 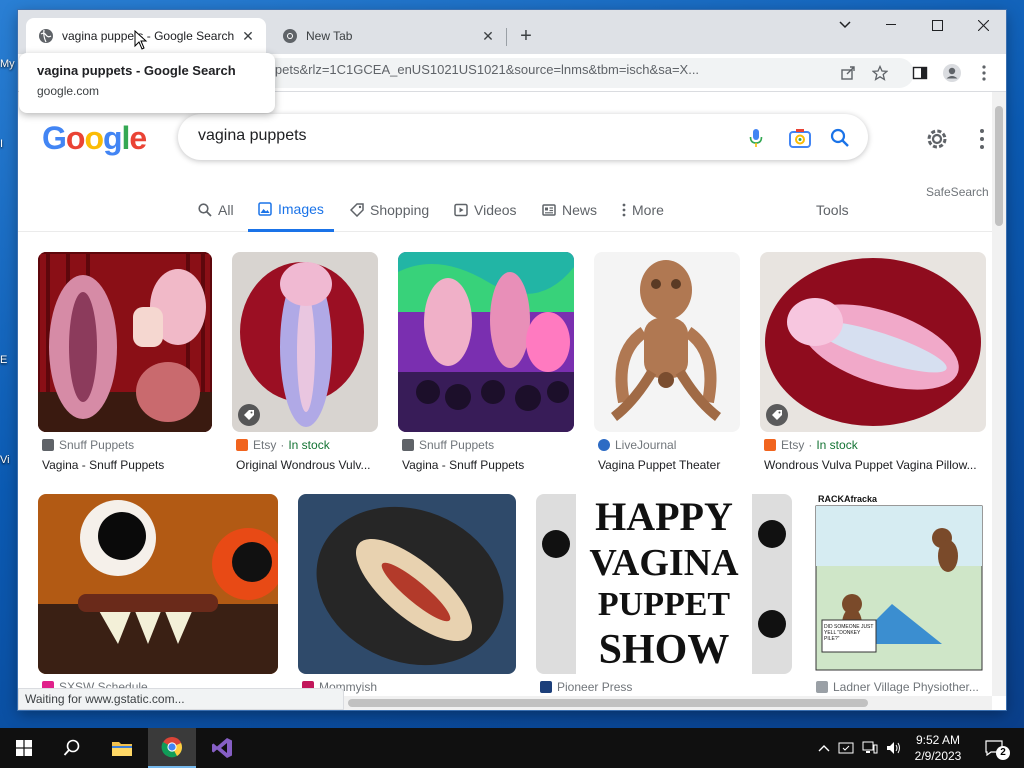 What do you see at coordinates (894, 748) in the screenshot?
I see `volume-icon` at bounding box center [894, 748].